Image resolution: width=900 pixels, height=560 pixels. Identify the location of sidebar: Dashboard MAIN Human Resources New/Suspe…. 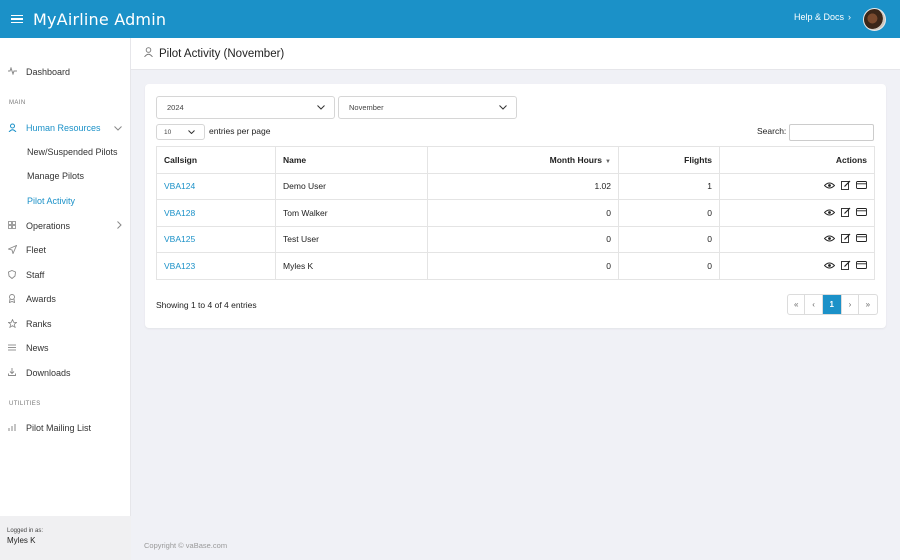
(65, 299).